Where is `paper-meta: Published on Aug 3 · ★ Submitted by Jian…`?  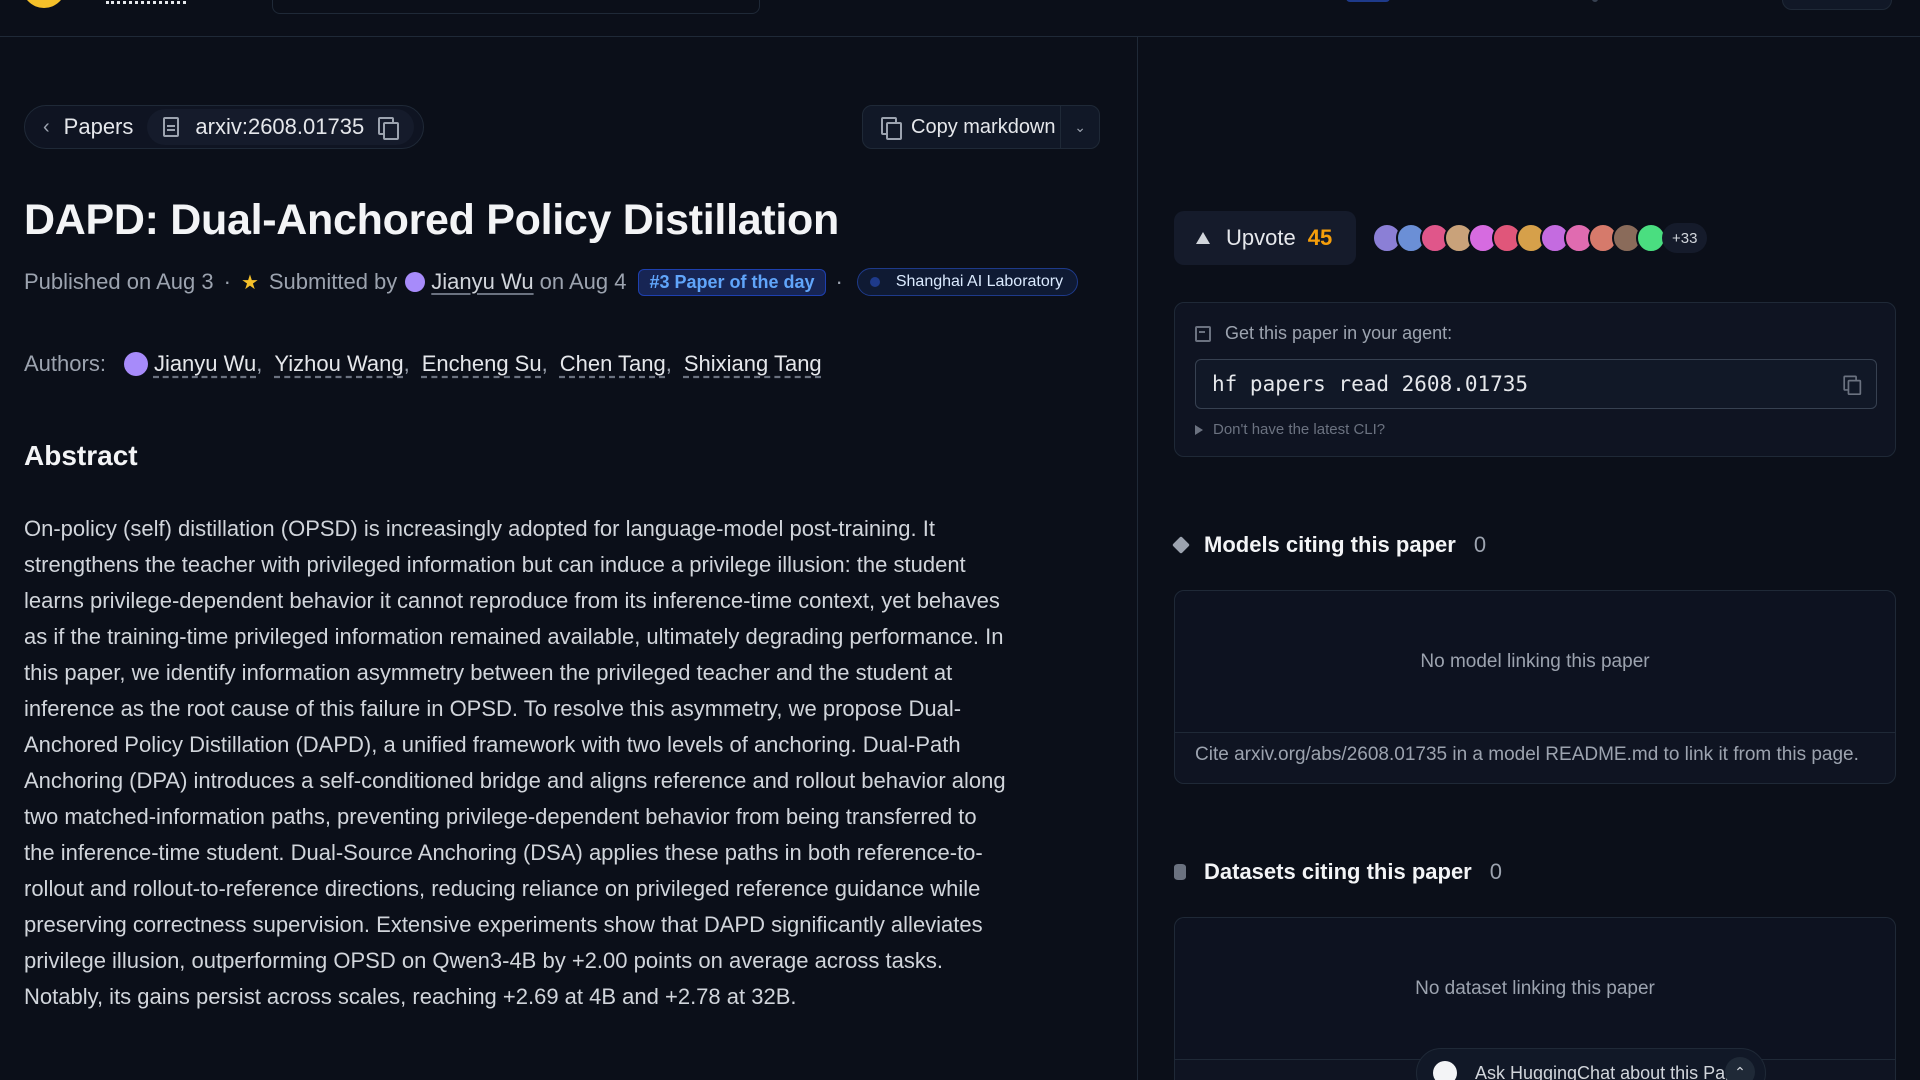 paper-meta: Published on Aug 3 · ★ Submitted by Jian… is located at coordinates (551, 282).